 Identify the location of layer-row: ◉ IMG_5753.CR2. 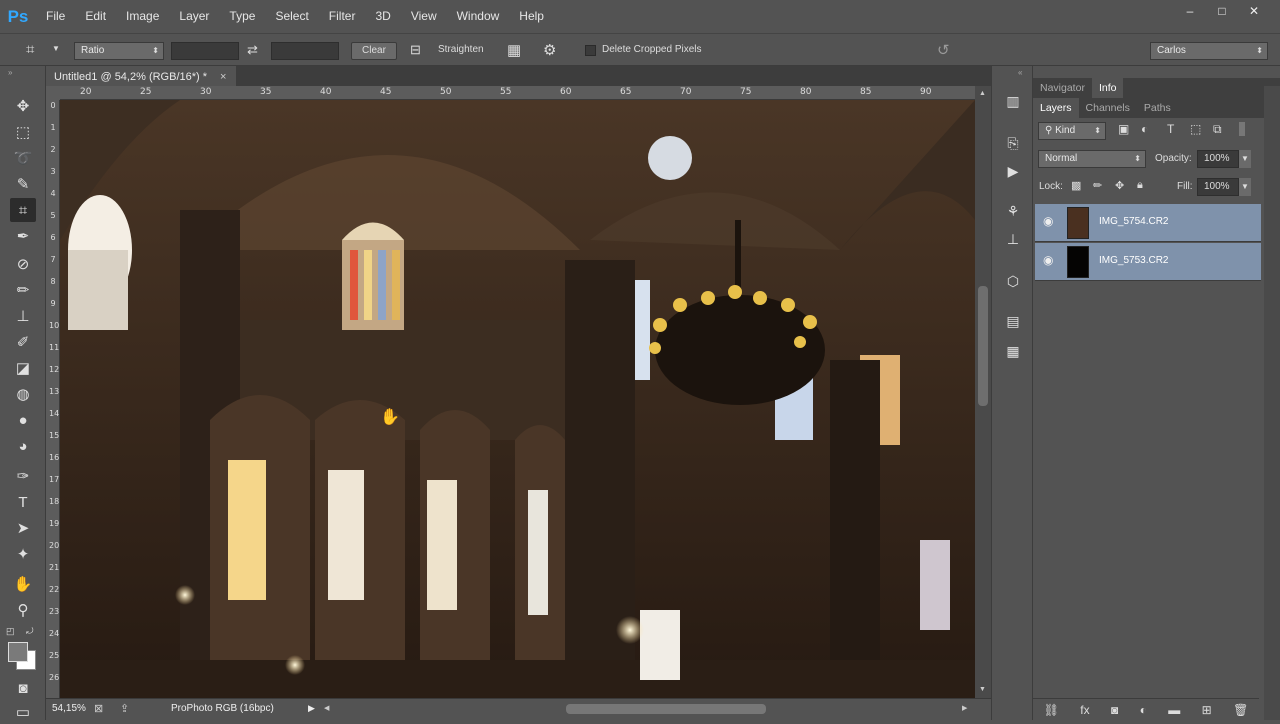
(1148, 262).